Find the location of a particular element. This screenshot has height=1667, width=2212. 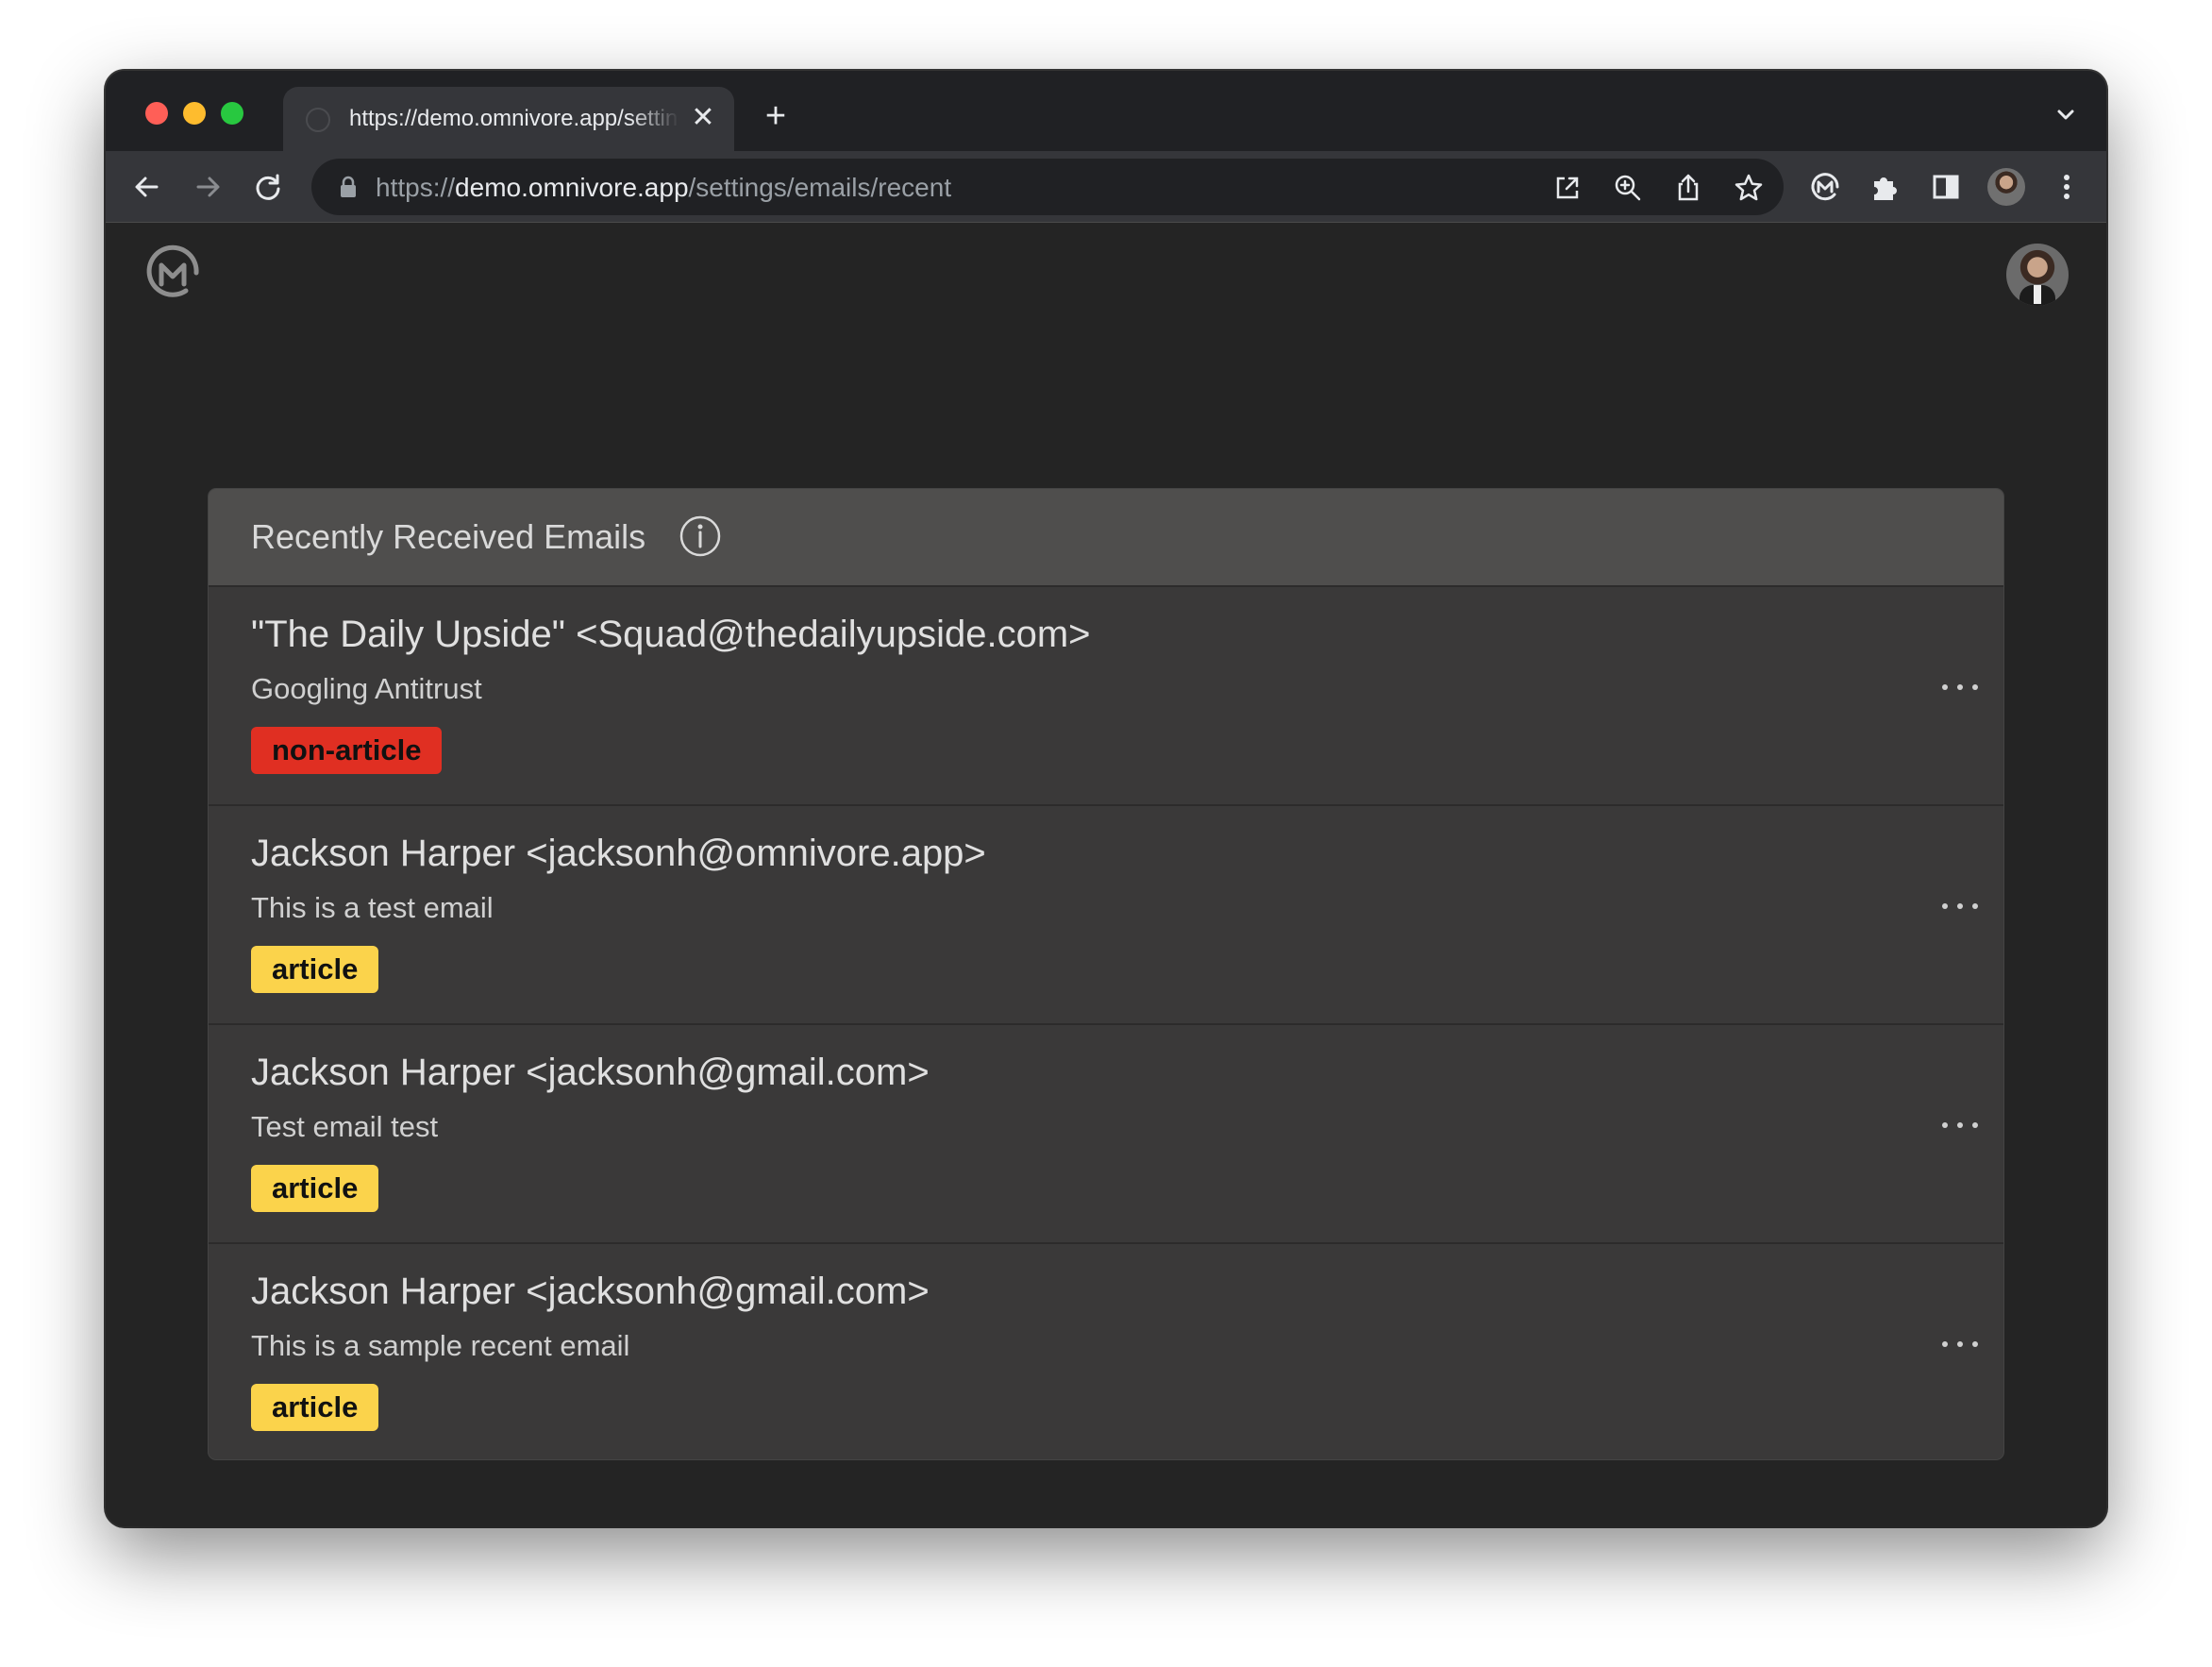

zoom-window-button is located at coordinates (232, 113).